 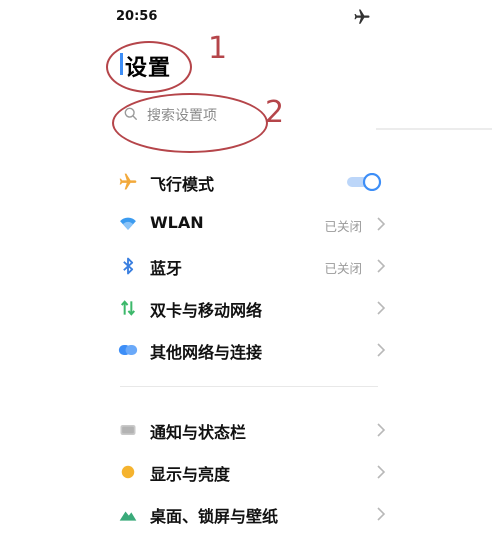 What do you see at coordinates (128, 516) in the screenshot?
I see `wallpaper-icon` at bounding box center [128, 516].